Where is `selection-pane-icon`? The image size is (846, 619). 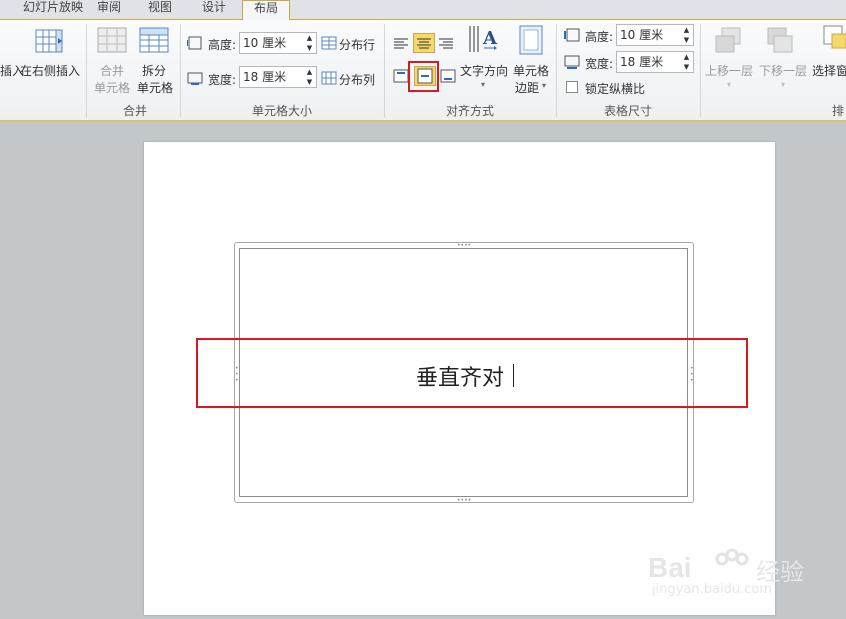 selection-pane-icon is located at coordinates (834, 41).